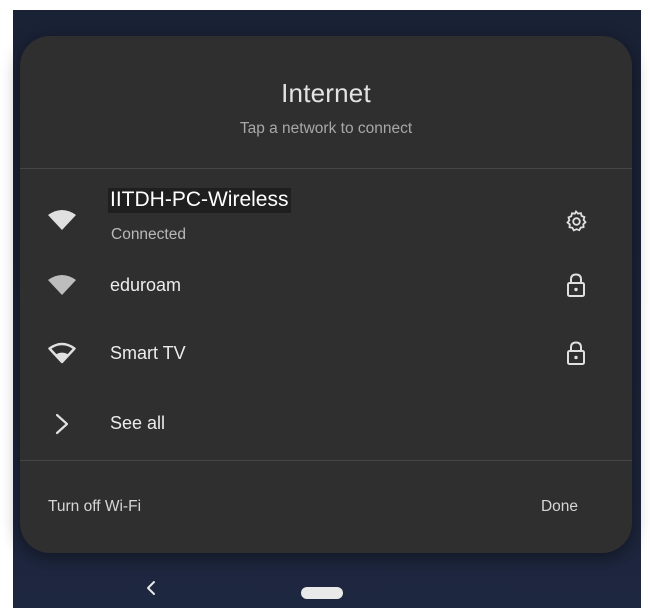  I want to click on network-status: Connected, so click(148, 234).